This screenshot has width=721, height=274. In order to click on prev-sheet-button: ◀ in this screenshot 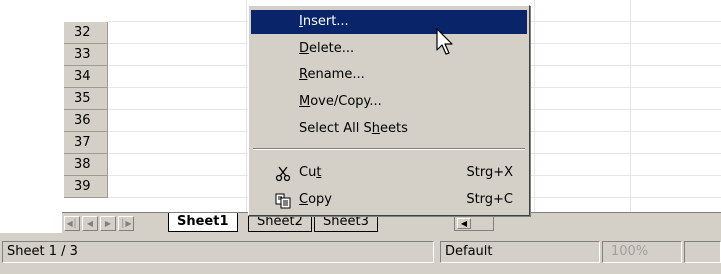, I will do `click(90, 223)`.